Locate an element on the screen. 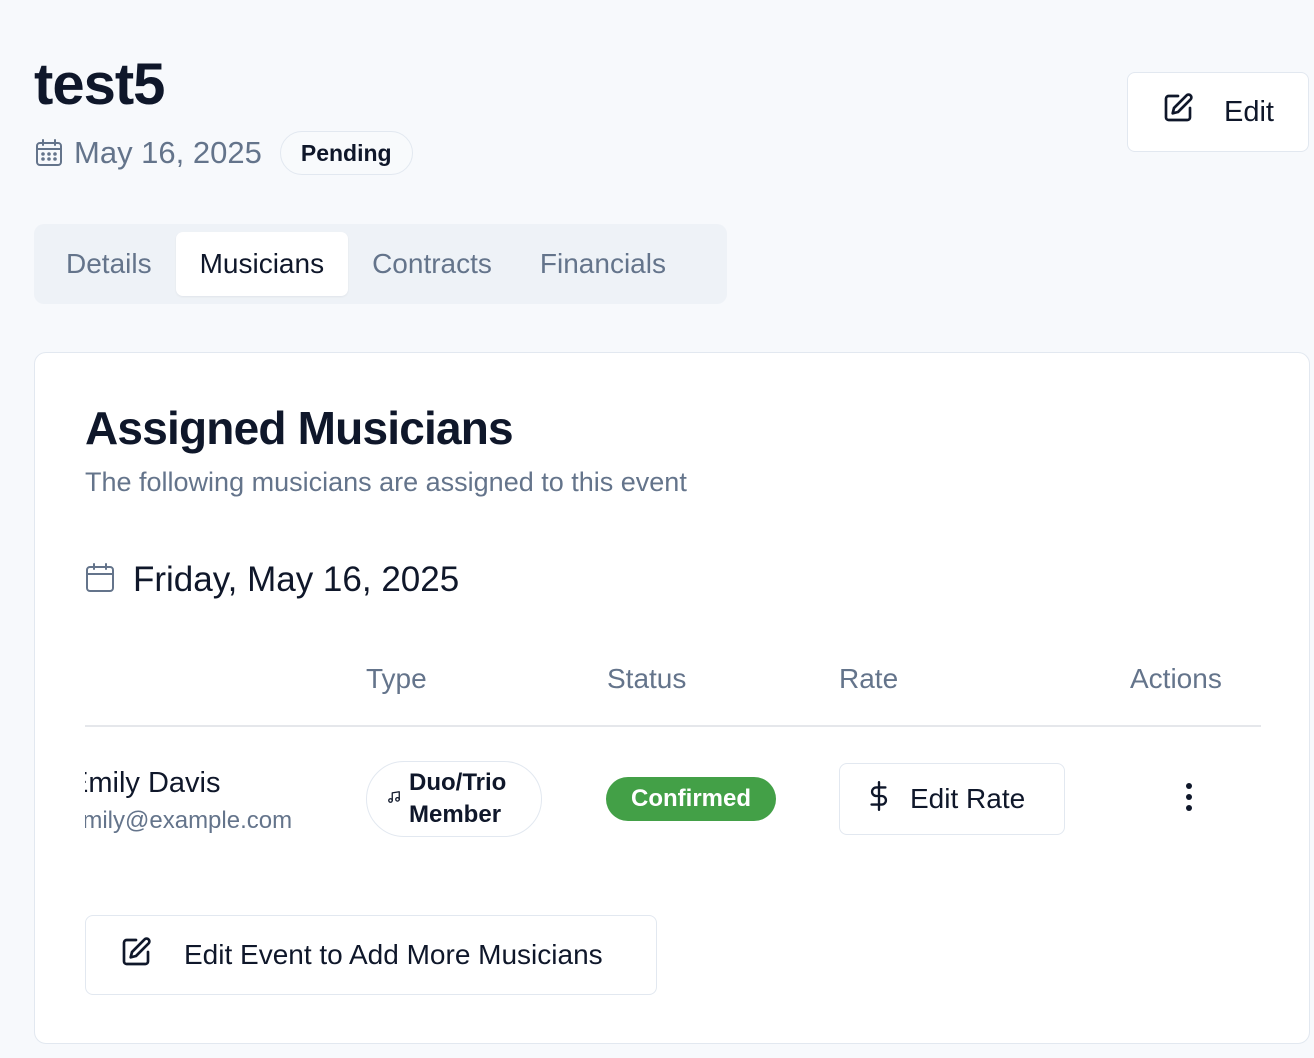  day-heading: Friday, May 16, 2025 is located at coordinates (272, 580).